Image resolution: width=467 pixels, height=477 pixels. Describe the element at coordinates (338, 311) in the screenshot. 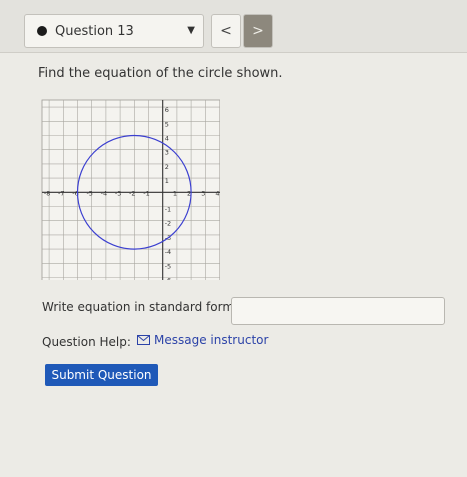

I see `answer-input` at that location.